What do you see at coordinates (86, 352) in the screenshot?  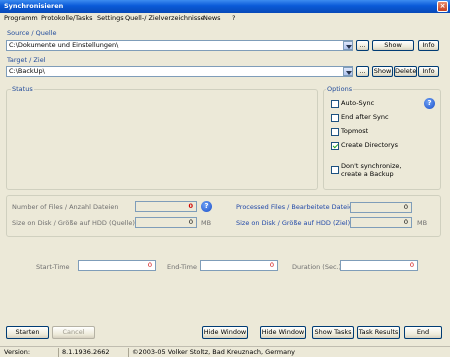 I see `version-value: 8.1.1936.2662` at bounding box center [86, 352].